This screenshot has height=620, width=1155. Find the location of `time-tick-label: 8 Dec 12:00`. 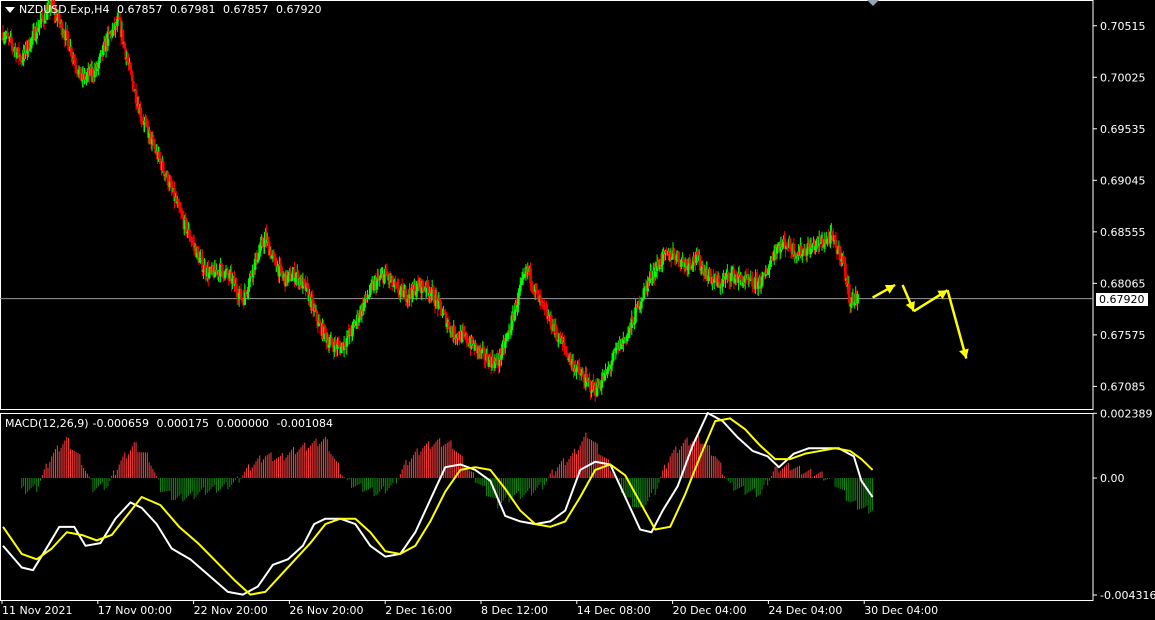

time-tick-label: 8 Dec 12:00 is located at coordinates (514, 610).